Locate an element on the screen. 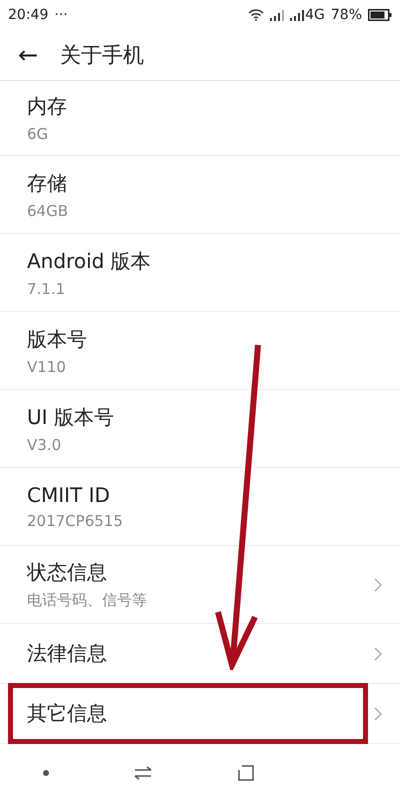  page-title: 关于手机 is located at coordinates (102, 55).